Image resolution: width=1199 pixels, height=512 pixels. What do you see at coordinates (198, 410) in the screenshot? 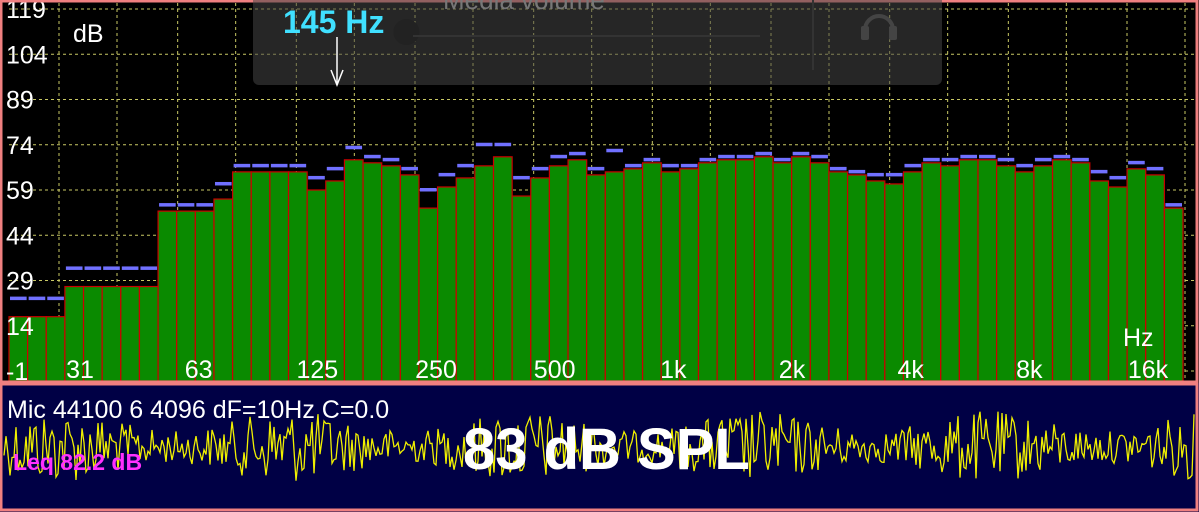
I see `mic-info-text: Mic 44100 6 4096 dF=10Hz C=0.0` at bounding box center [198, 410].